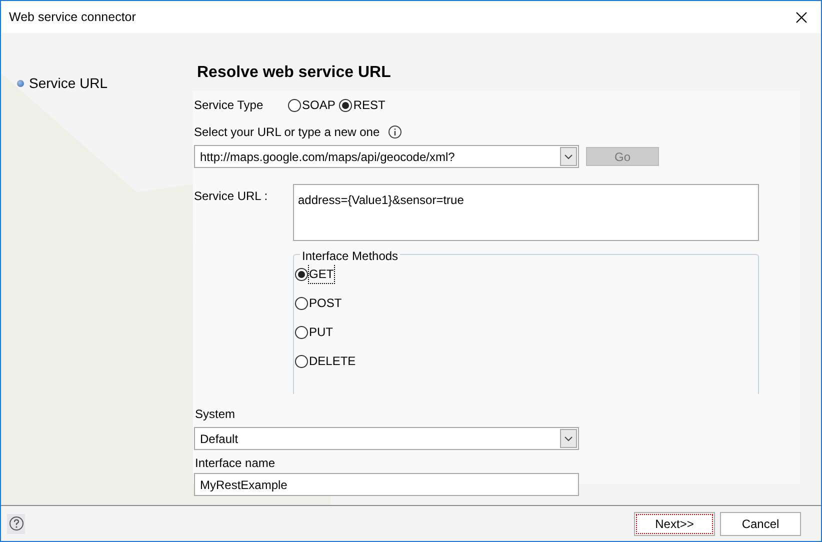 The width and height of the screenshot is (822, 542). Describe the element at coordinates (362, 105) in the screenshot. I see `radio-option: REST` at that location.